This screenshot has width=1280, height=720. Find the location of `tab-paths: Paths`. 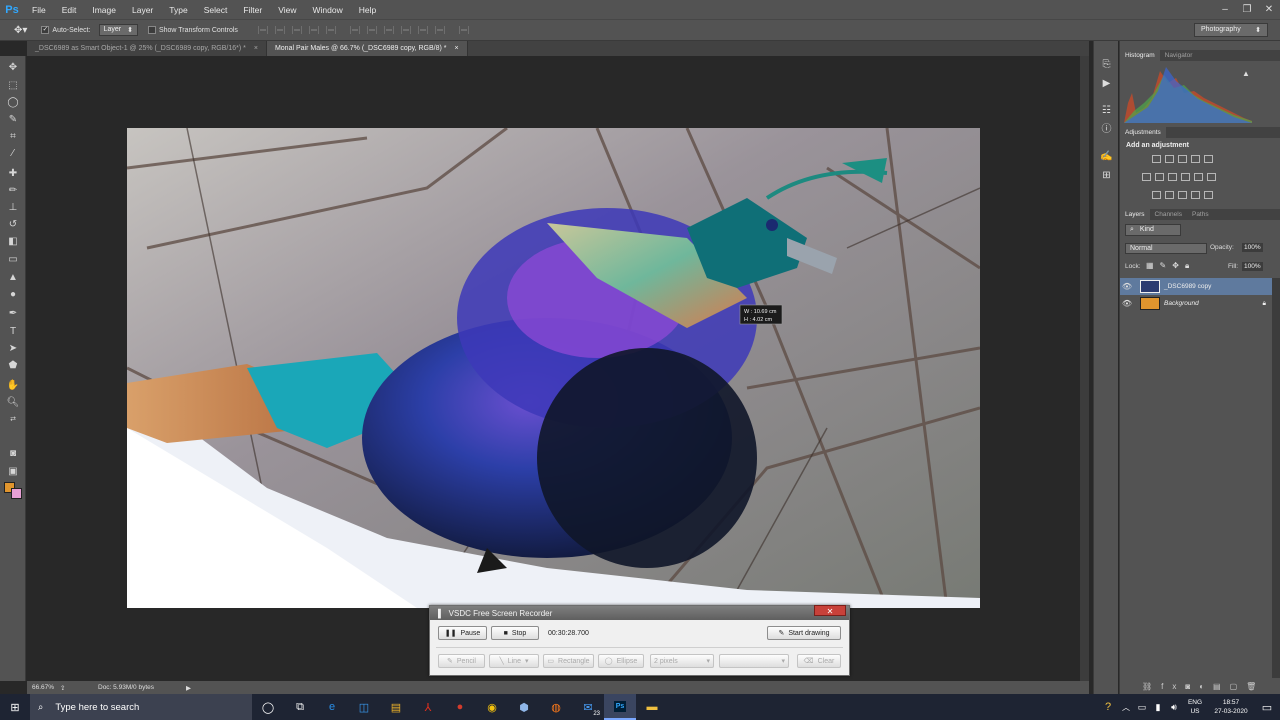

tab-paths: Paths is located at coordinates (1200, 214).